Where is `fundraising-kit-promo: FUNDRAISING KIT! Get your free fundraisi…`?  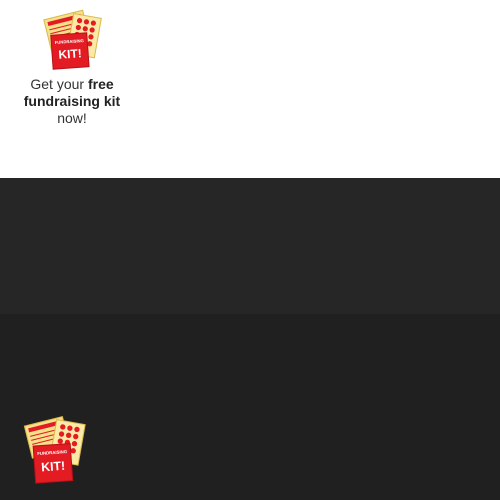 fundraising-kit-promo: FUNDRAISING KIT! Get your free fundraisi… is located at coordinates (72, 67).